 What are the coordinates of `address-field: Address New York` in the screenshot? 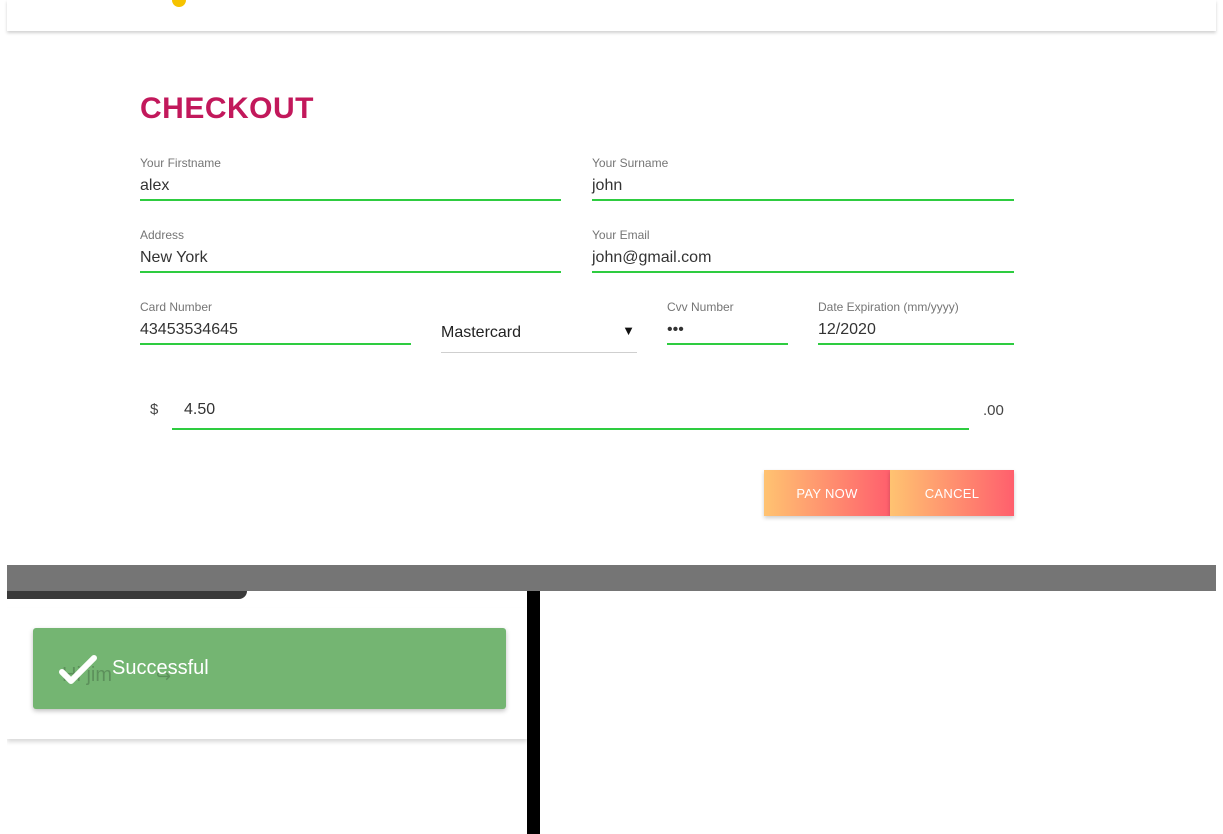 It's located at (350, 250).